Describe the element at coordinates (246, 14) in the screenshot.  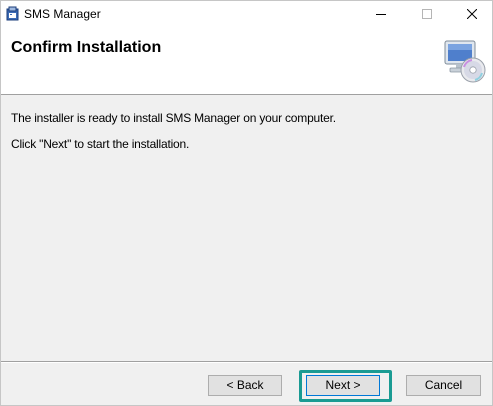
I see `title-bar: SMS Manager` at that location.